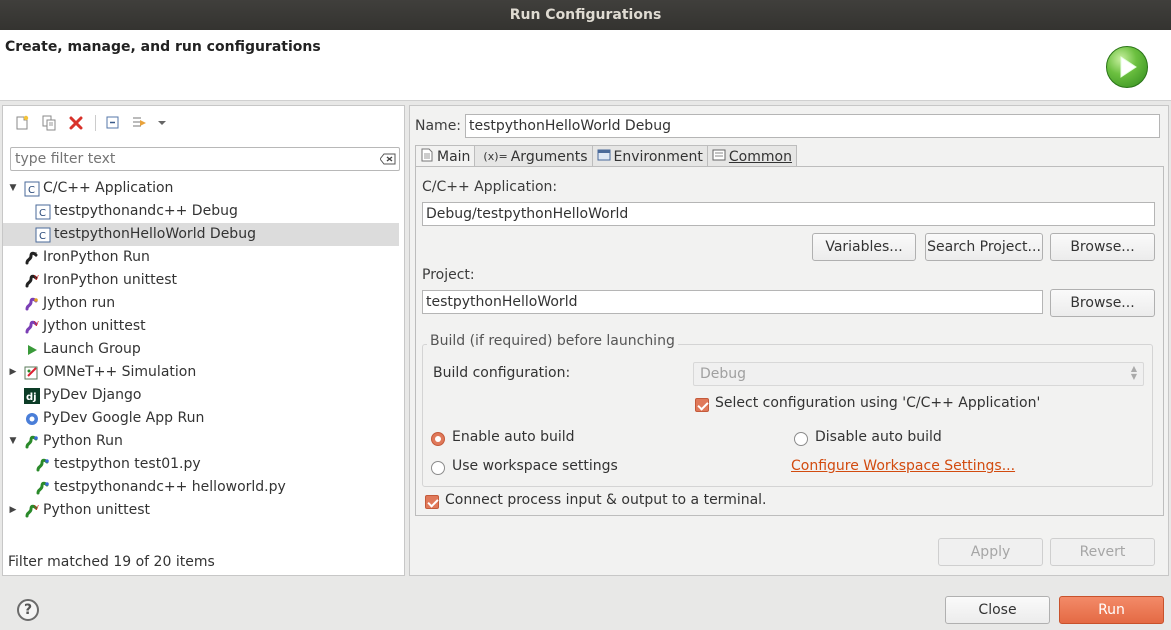 The width and height of the screenshot is (1171, 630). Describe the element at coordinates (649, 156) in the screenshot. I see `tab-environment: Environment` at that location.